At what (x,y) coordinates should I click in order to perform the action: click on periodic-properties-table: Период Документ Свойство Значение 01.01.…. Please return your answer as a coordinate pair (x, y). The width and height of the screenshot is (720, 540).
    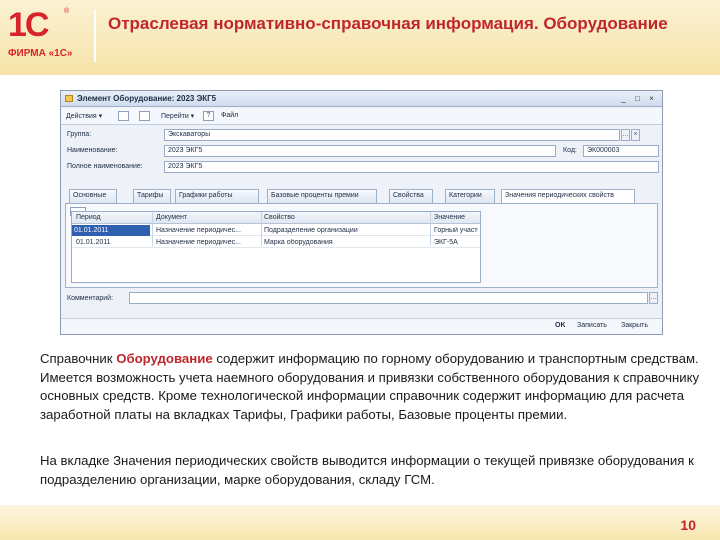
    Looking at the image, I should click on (276, 247).